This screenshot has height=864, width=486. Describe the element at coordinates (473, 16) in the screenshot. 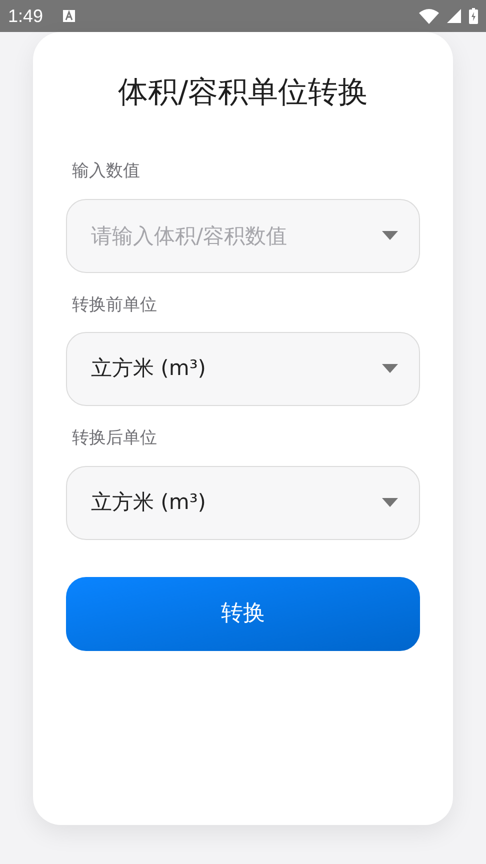

I see `battery-icon` at that location.